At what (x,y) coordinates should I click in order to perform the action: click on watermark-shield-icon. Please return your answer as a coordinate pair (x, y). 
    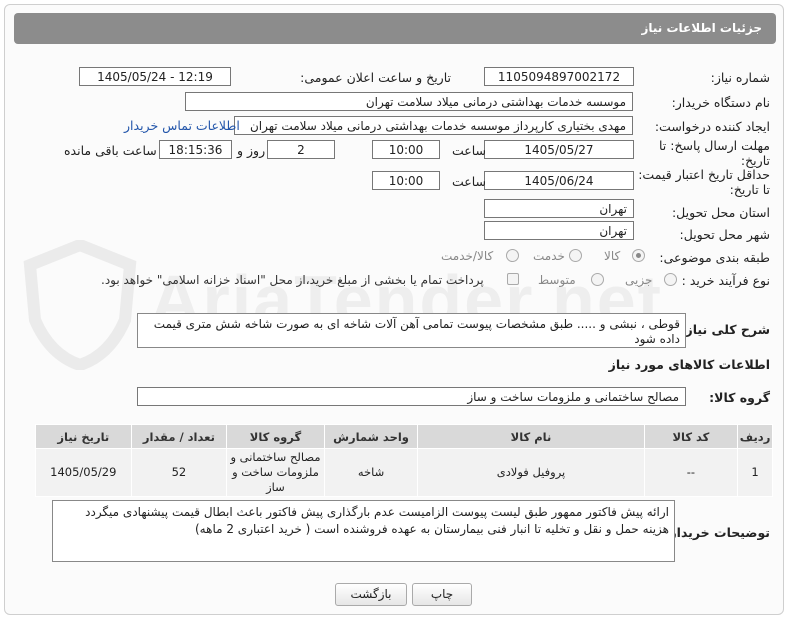
    Looking at the image, I should click on (80, 305).